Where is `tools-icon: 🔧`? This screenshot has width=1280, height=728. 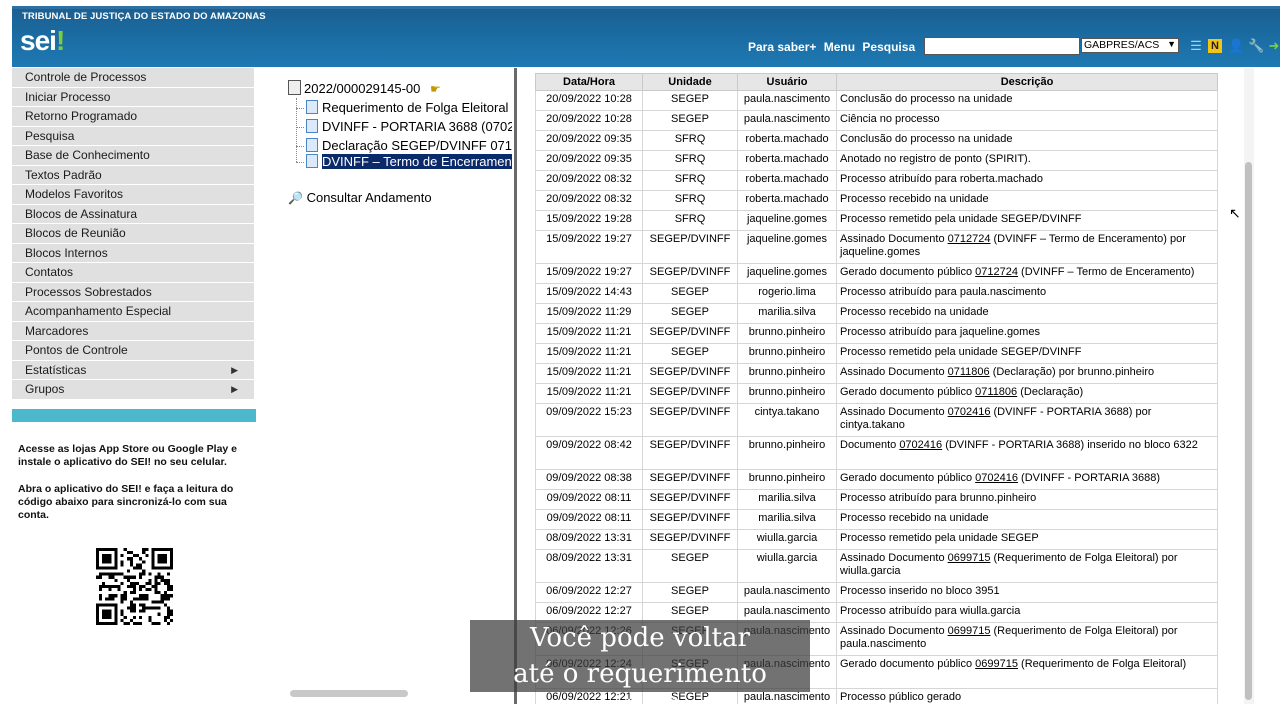 tools-icon: 🔧 is located at coordinates (1256, 46).